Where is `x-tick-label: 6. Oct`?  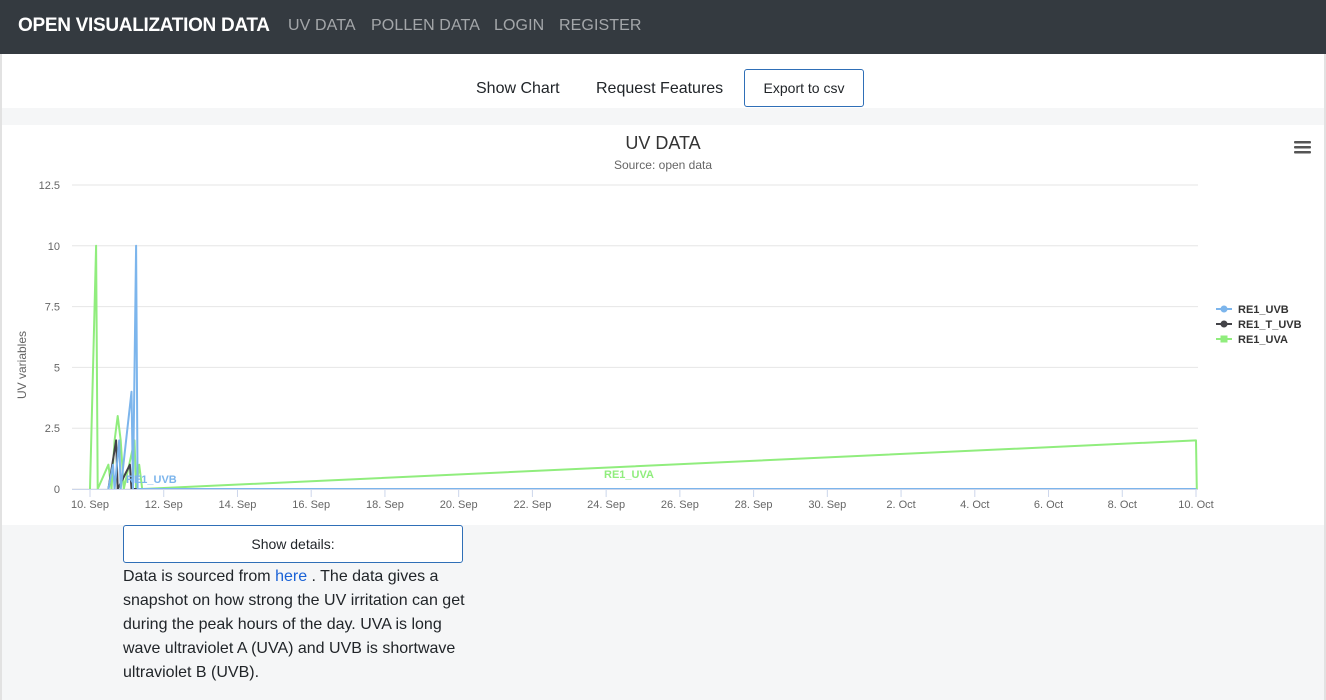
x-tick-label: 6. Oct is located at coordinates (1048, 505).